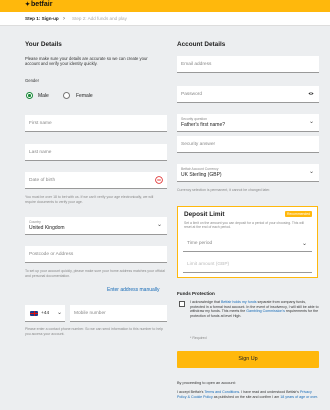 Image resolution: width=330 pixels, height=410 pixels. I want to click on country-value: United Kingdom, so click(47, 228).